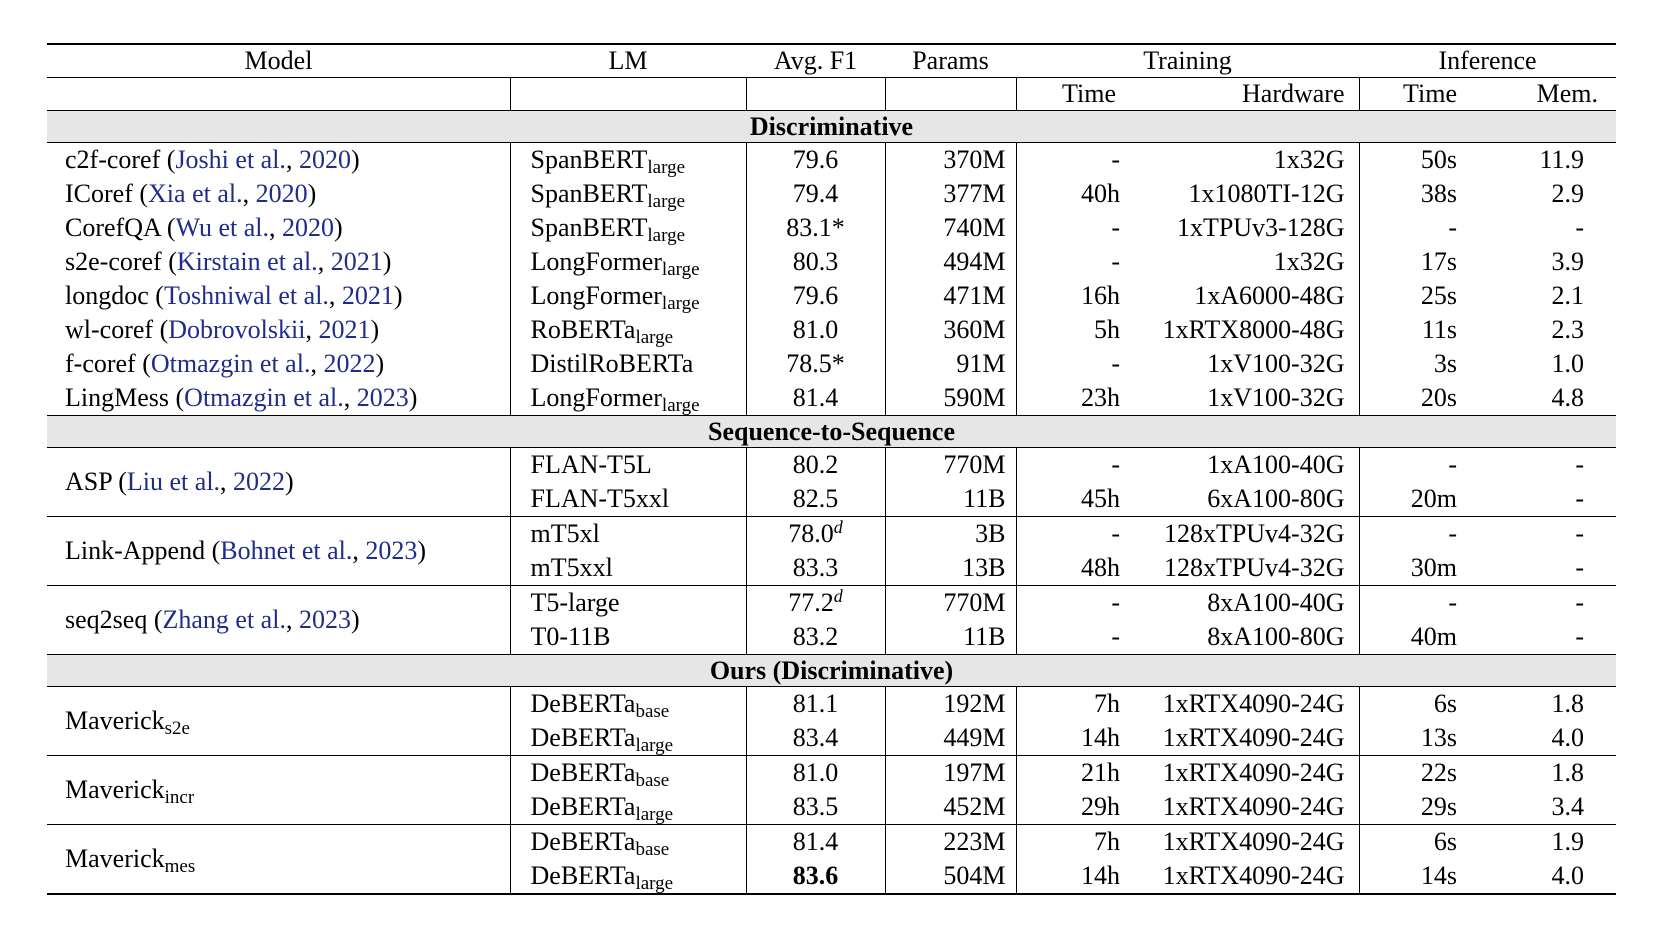 The width and height of the screenshot is (1656, 942). Describe the element at coordinates (1071, 568) in the screenshot. I see `train-time-cell: 48h` at that location.